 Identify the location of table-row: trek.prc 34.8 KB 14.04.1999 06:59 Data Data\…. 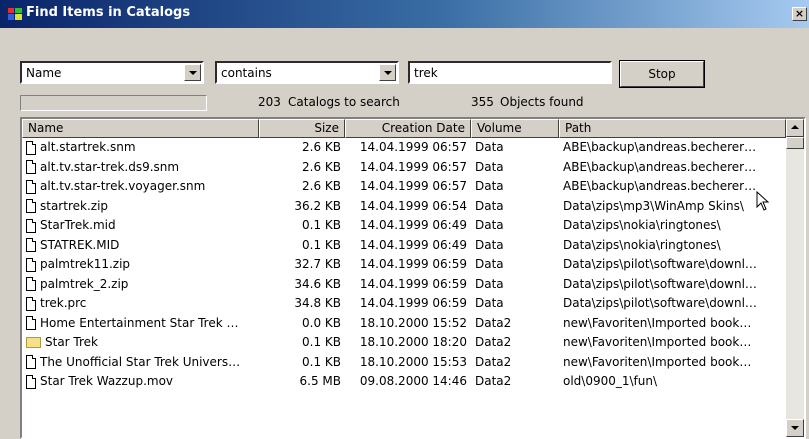
(404, 304).